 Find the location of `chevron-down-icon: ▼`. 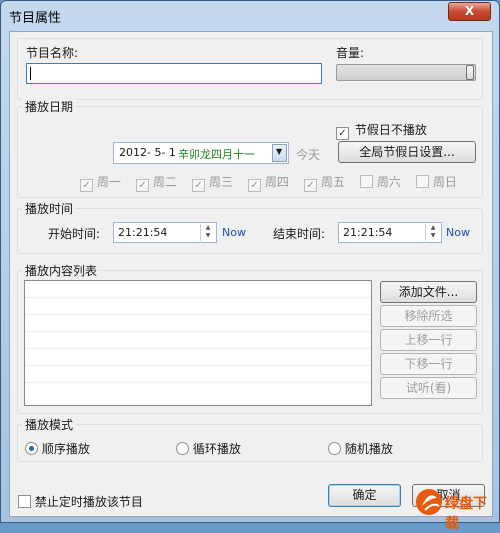

chevron-down-icon: ▼ is located at coordinates (279, 151).